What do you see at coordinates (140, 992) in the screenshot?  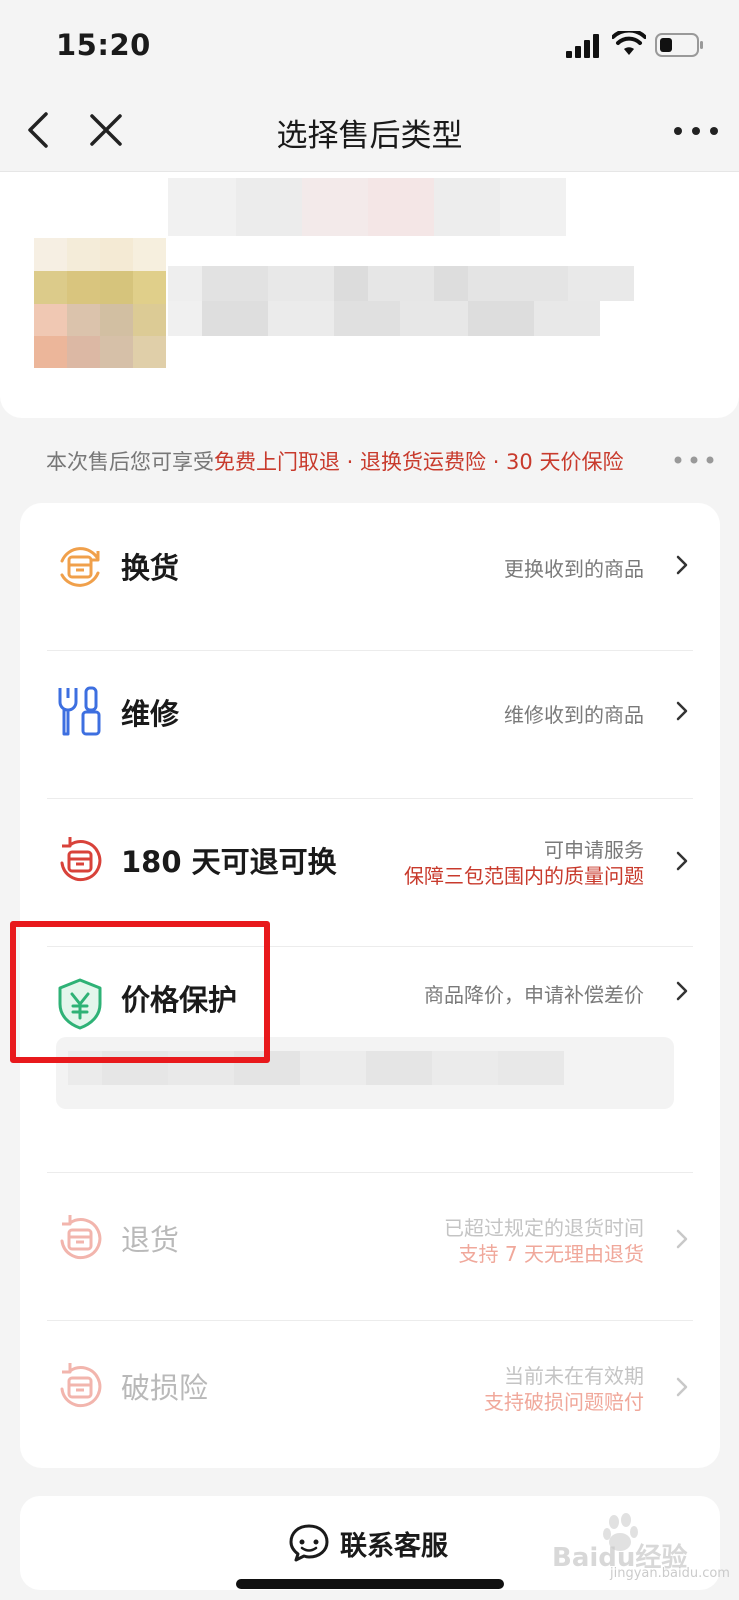 I see `annotation-highlight-box` at bounding box center [140, 992].